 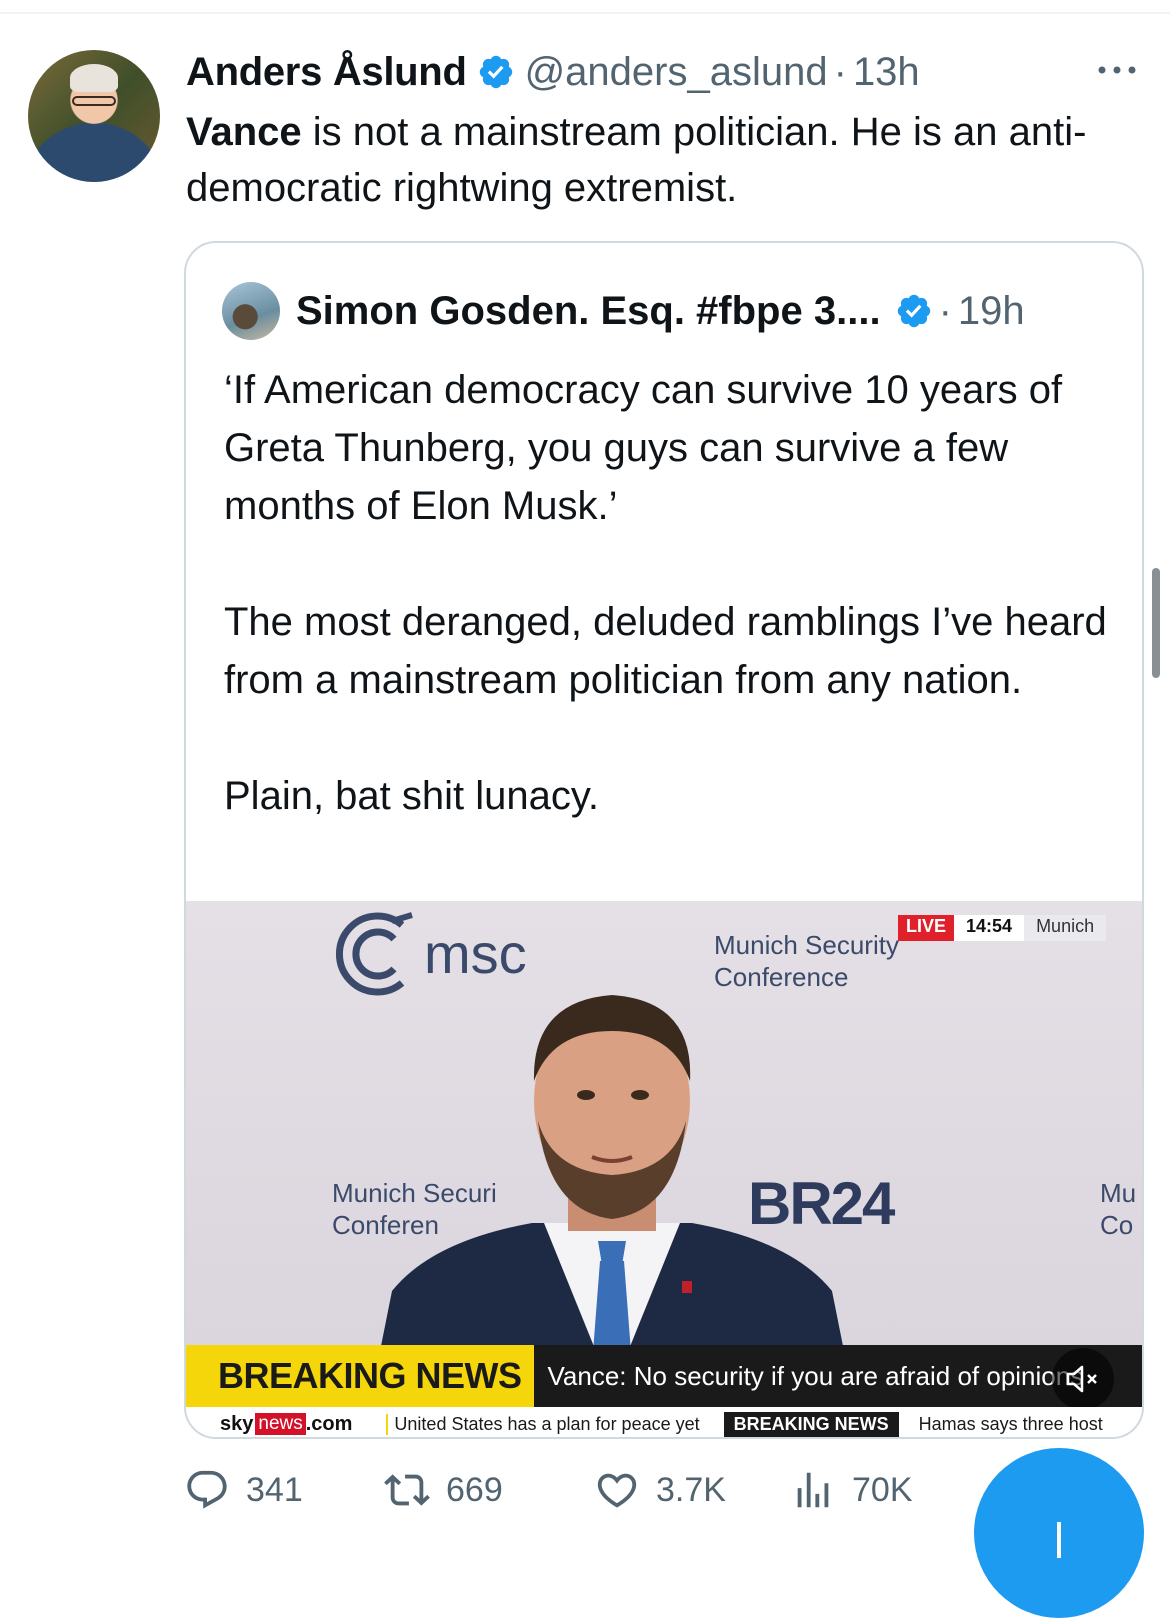 I want to click on ticker-item-2: BREAKING NEWS, so click(x=811, y=1424).